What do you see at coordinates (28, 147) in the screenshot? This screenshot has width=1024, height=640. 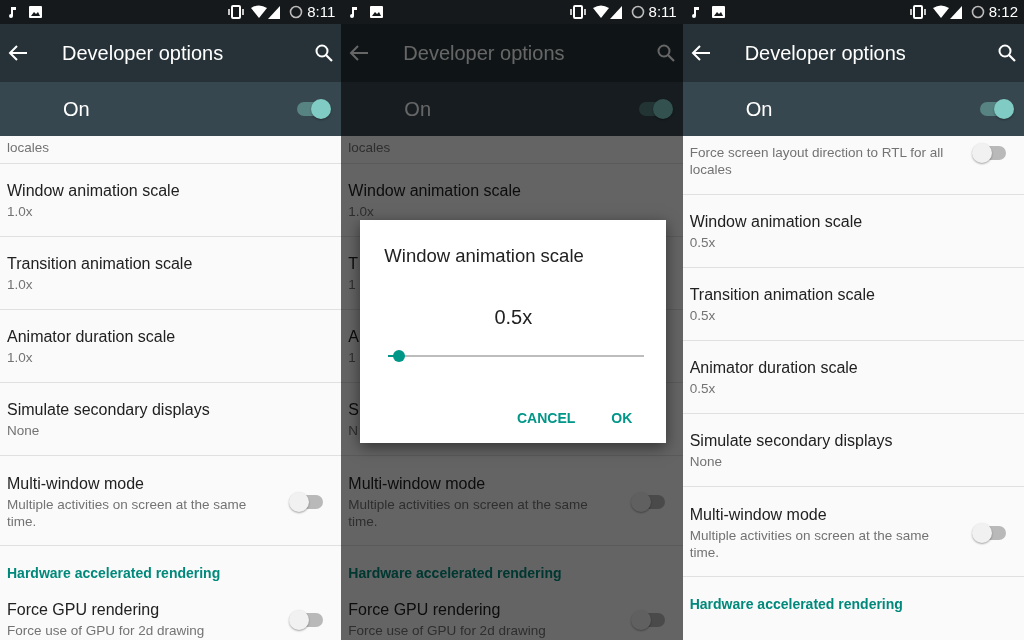 I see `setting-summary: locales` at bounding box center [28, 147].